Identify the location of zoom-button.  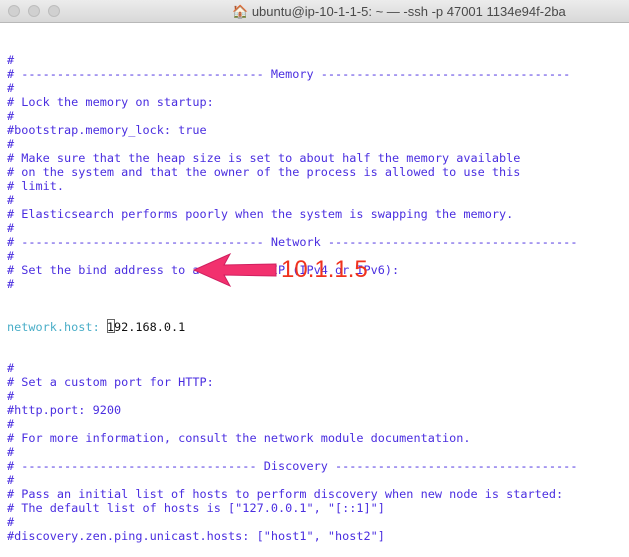
(54, 11).